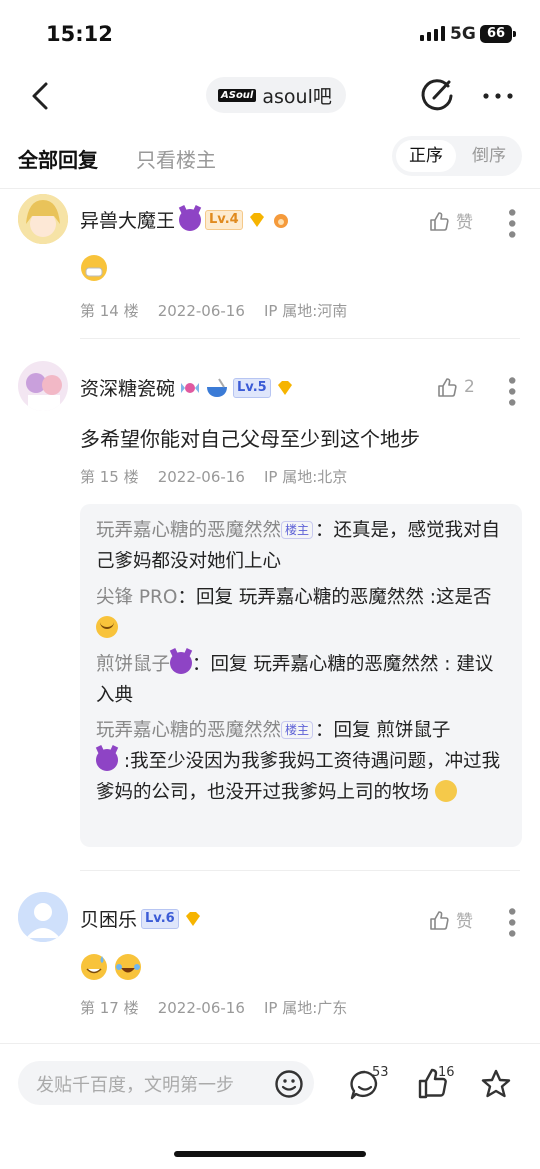 The width and height of the screenshot is (540, 1169). Describe the element at coordinates (289, 1084) in the screenshot. I see `smile-icon` at that location.